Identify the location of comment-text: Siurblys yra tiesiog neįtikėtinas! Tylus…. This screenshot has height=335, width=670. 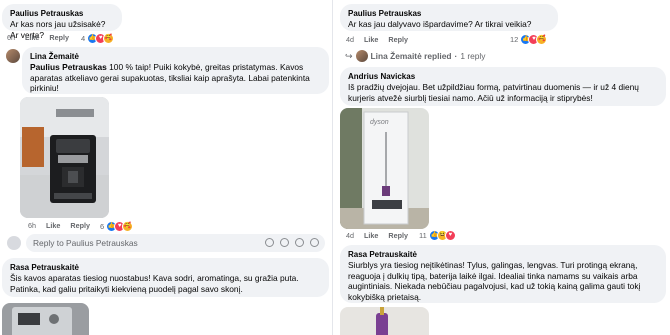
(494, 281).